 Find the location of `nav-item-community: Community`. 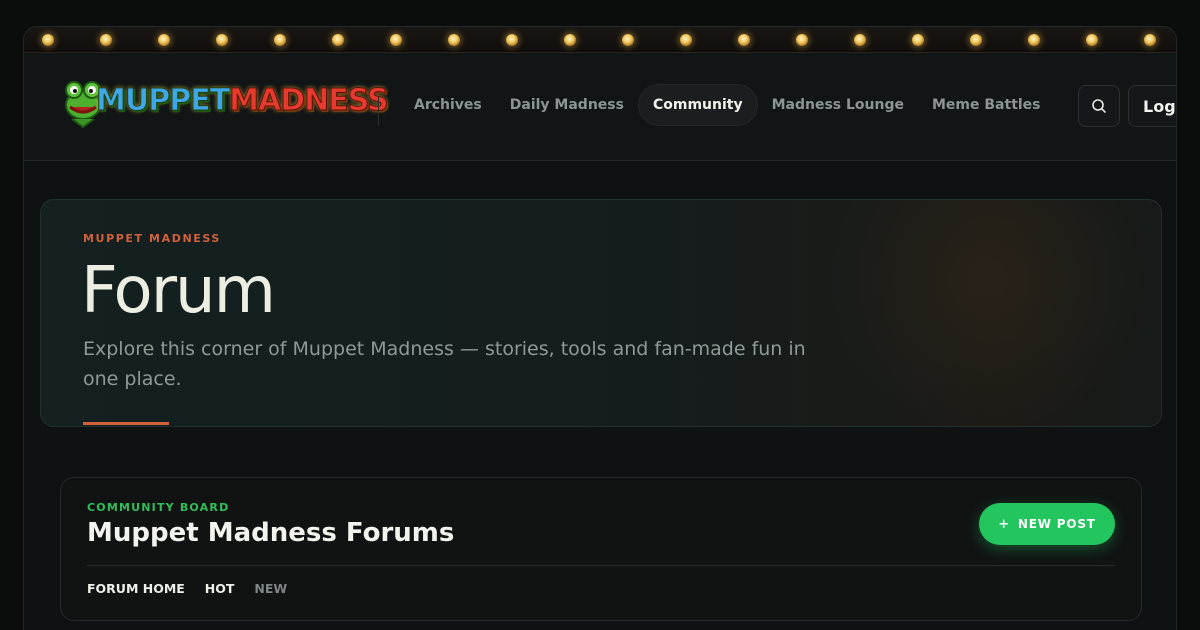

nav-item-community: Community is located at coordinates (697, 105).